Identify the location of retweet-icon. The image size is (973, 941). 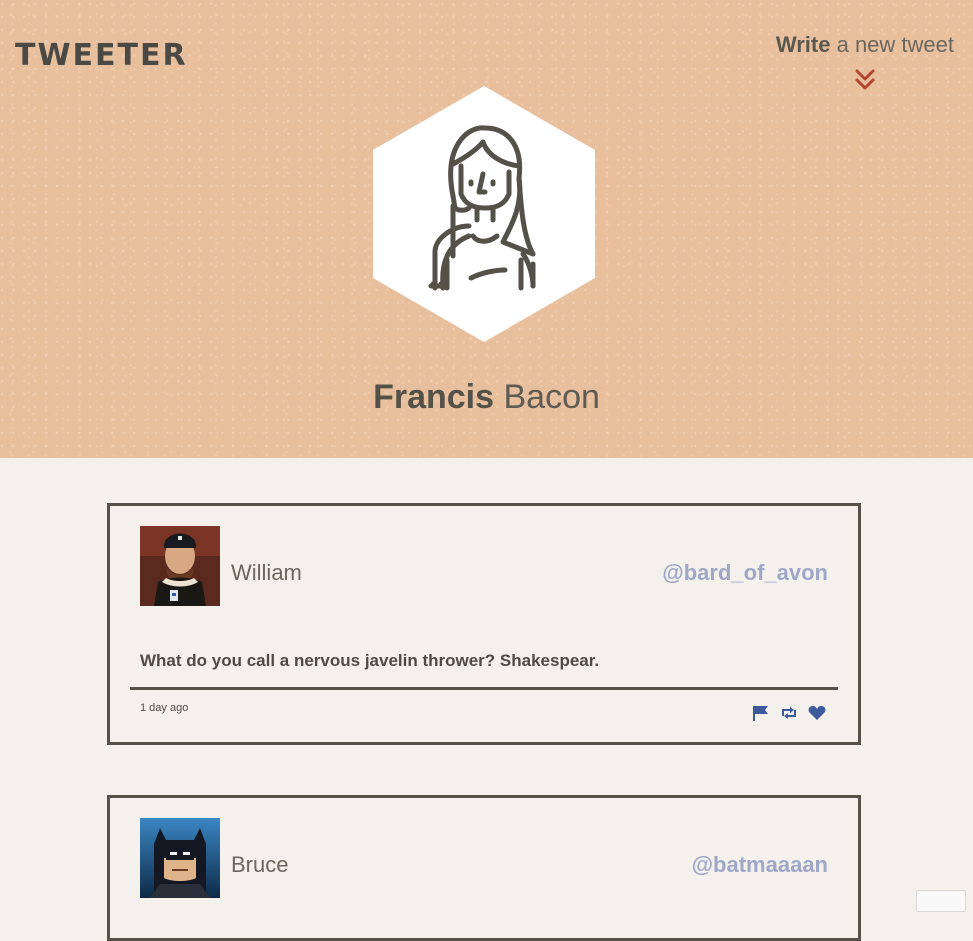
(789, 713).